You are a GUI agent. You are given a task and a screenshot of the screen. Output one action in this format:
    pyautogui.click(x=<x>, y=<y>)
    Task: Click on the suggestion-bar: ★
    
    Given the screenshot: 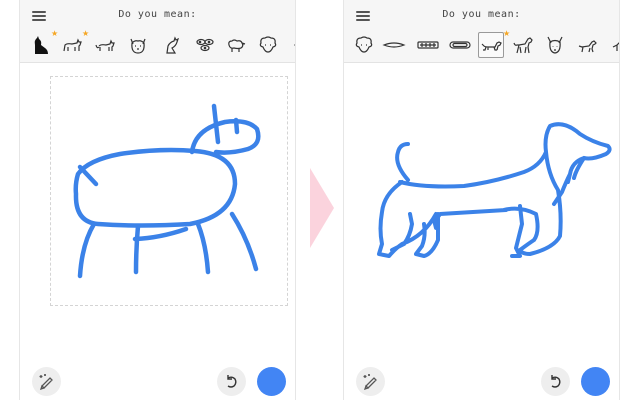 What is the action you would take?
    pyautogui.click(x=481, y=45)
    